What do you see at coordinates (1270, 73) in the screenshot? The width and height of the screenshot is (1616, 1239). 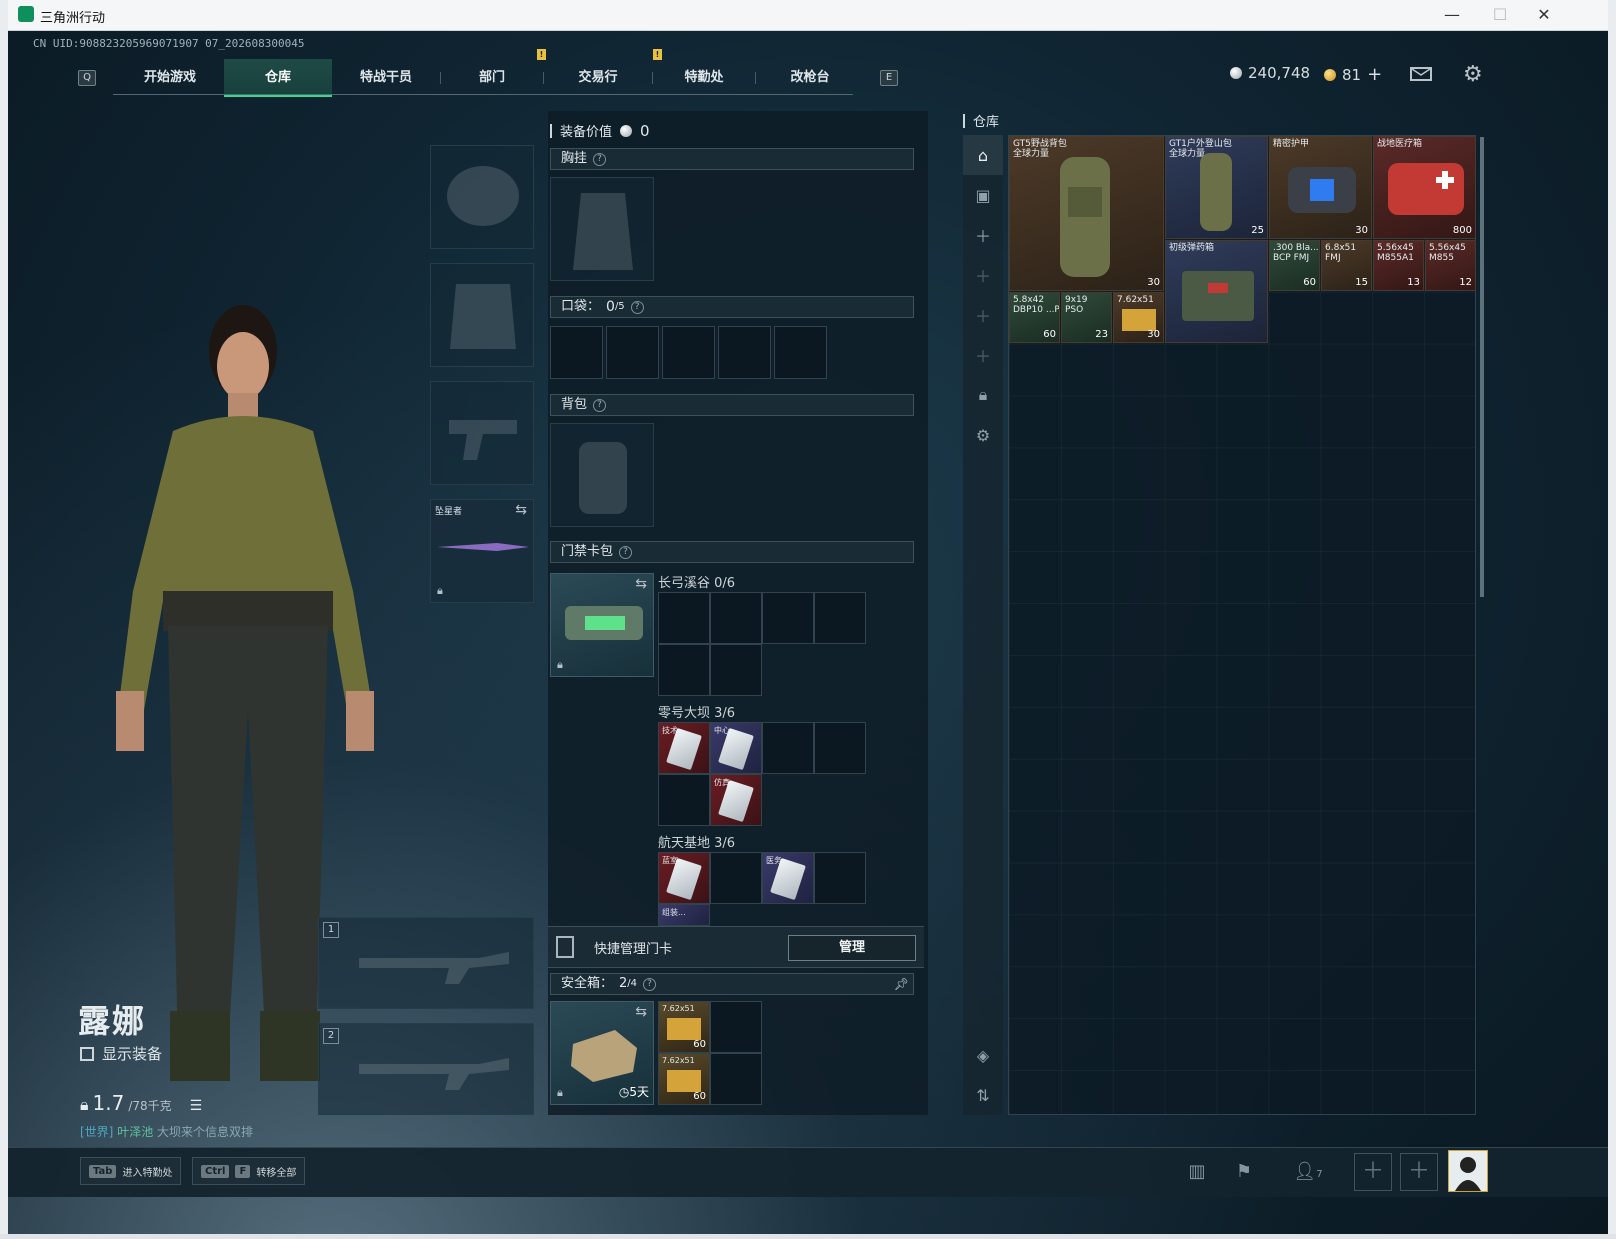 I see `silver-currency: 240,748` at bounding box center [1270, 73].